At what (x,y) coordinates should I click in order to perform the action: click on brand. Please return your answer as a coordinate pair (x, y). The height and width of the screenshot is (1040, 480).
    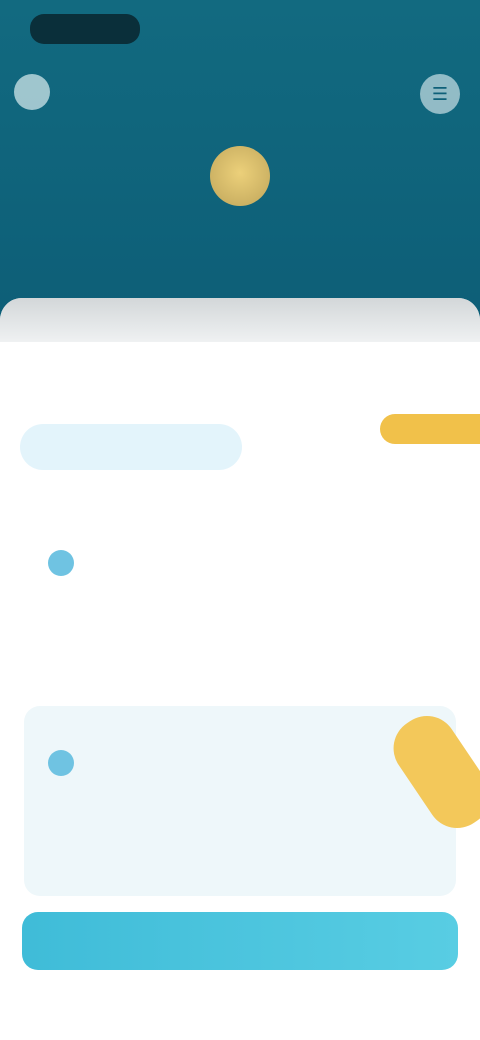
    Looking at the image, I should click on (37, 92).